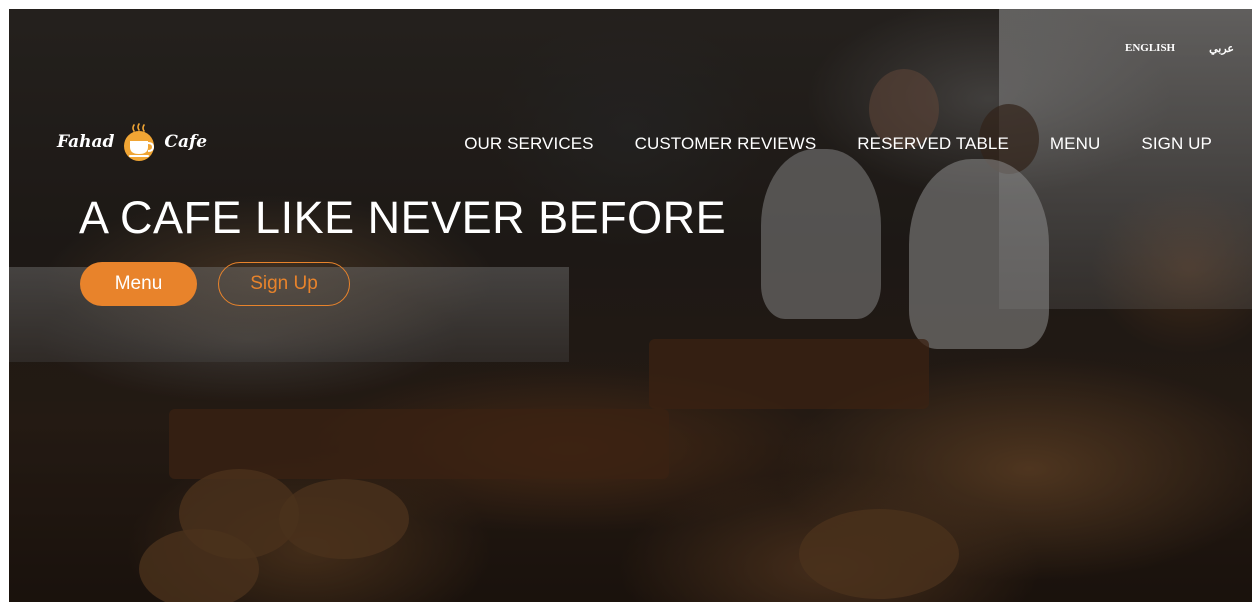 The width and height of the screenshot is (1252, 602). I want to click on hero-title: A CAFE LIKE NEVER BEFORE, so click(403, 217).